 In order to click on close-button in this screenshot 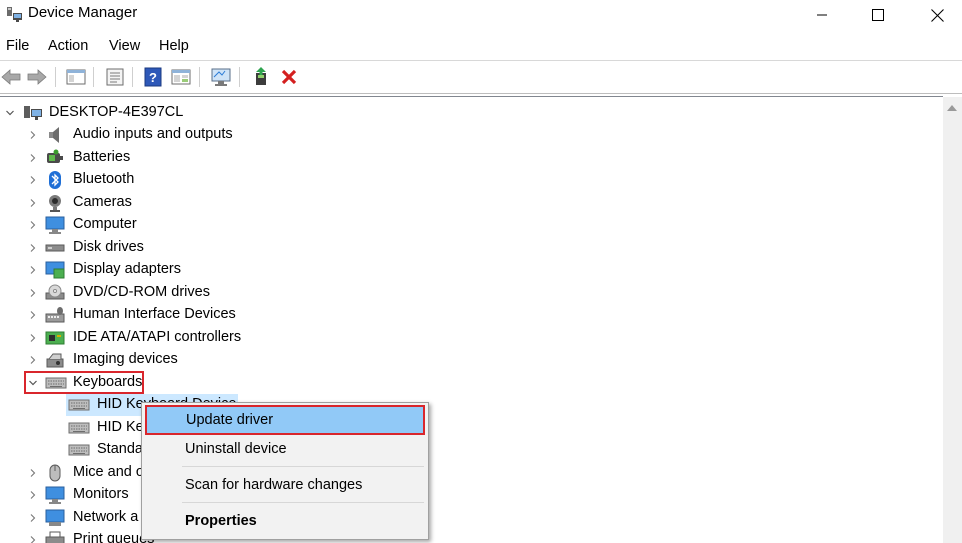, I will do `click(937, 15)`.